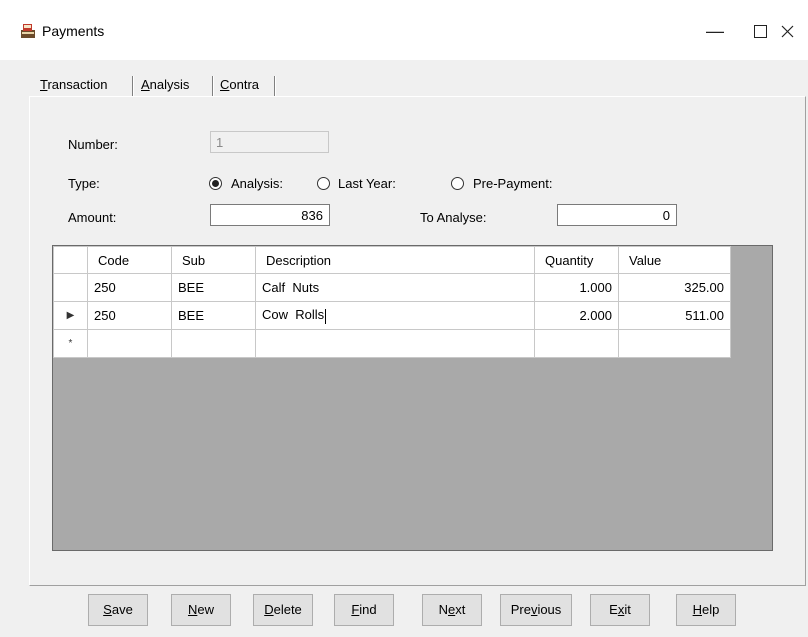 The image size is (808, 637). I want to click on column-header-value: Value, so click(674, 260).